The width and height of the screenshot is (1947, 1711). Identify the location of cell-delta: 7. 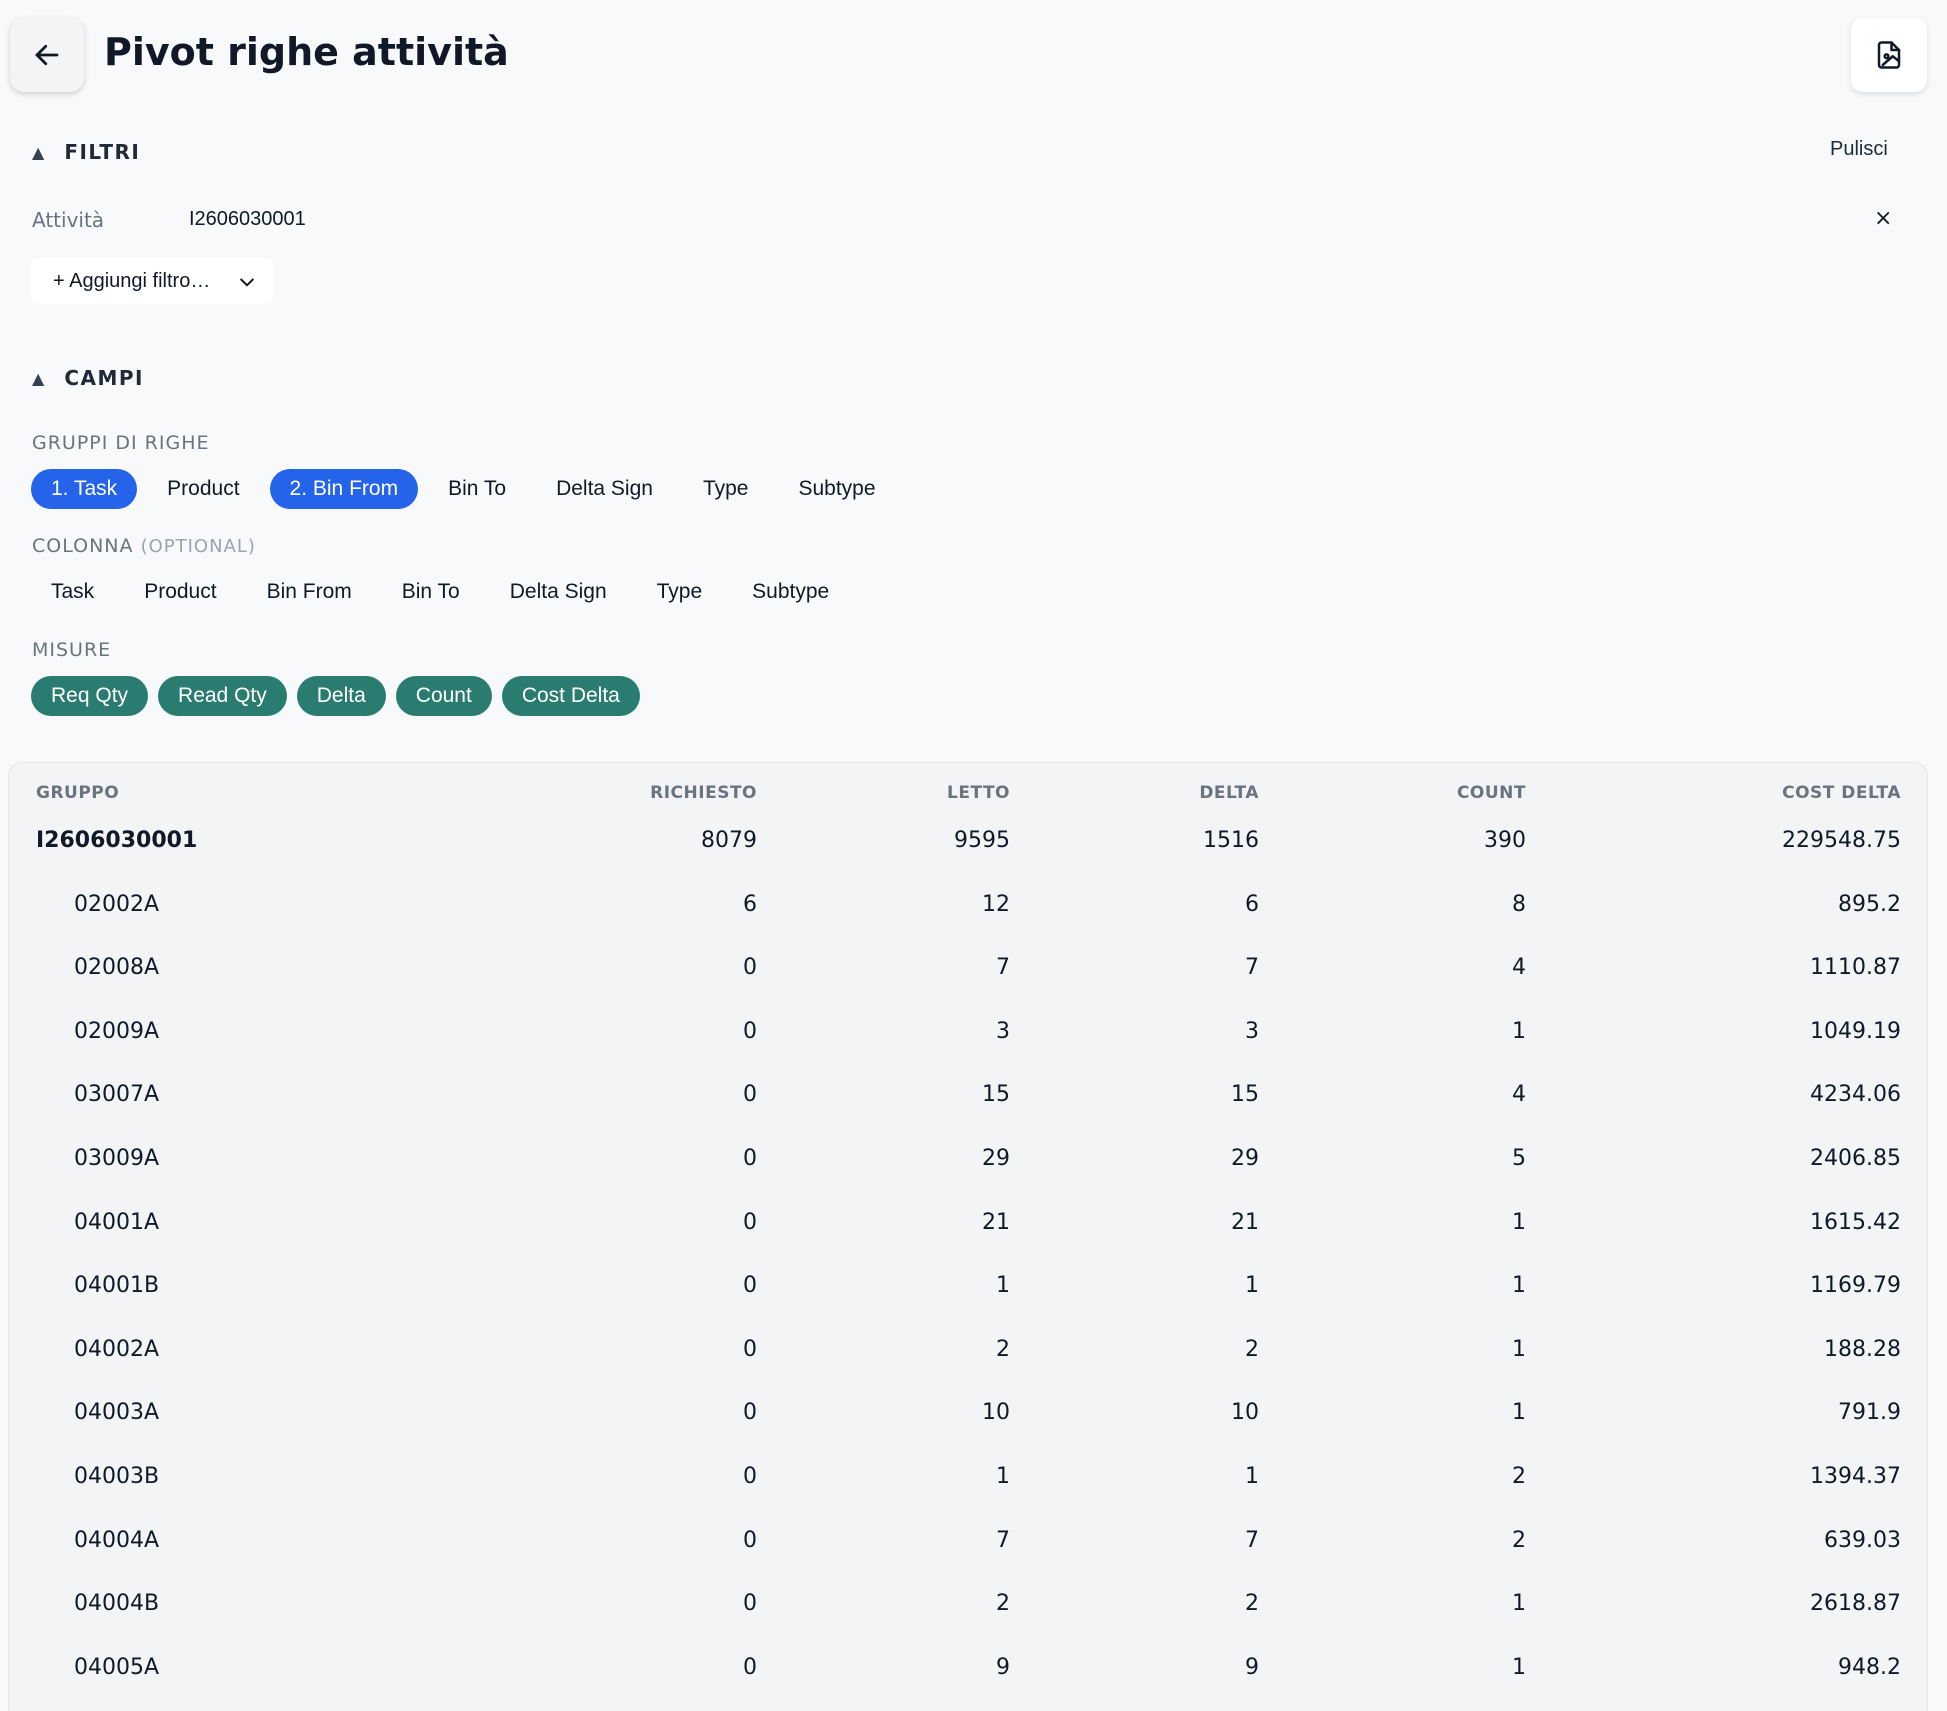
(1252, 968).